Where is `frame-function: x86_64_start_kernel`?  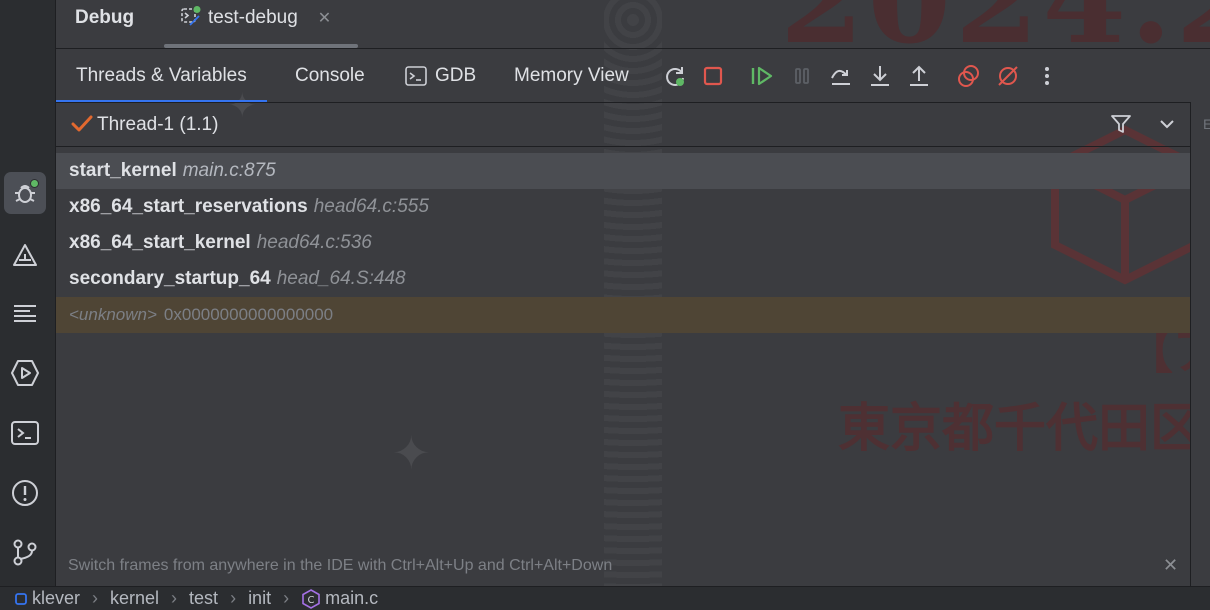 frame-function: x86_64_start_kernel is located at coordinates (160, 242).